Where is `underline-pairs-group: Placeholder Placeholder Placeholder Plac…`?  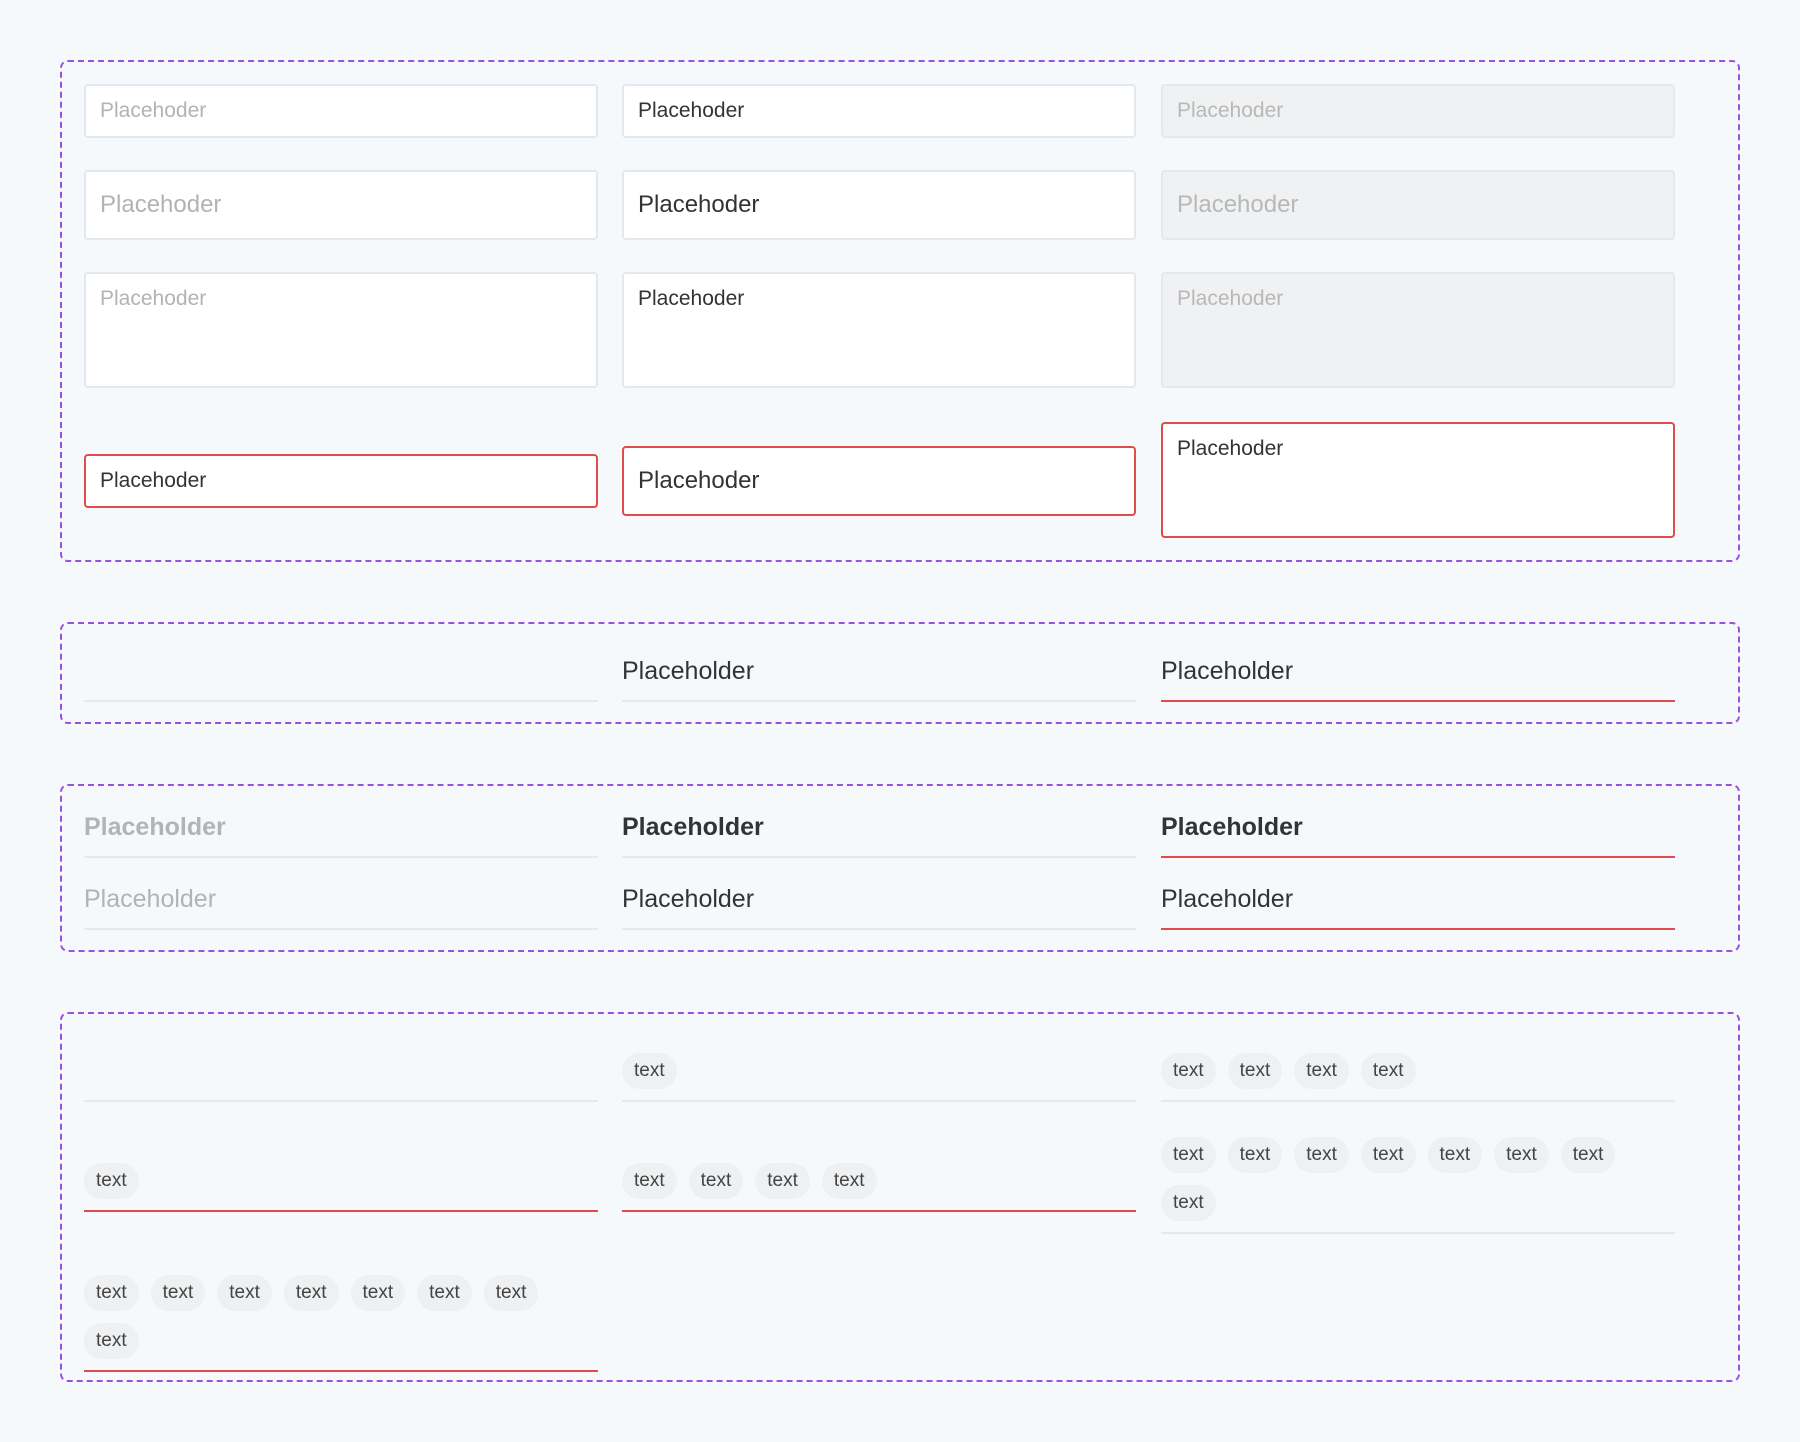 underline-pairs-group: Placeholder Placeholder Placeholder Plac… is located at coordinates (900, 868).